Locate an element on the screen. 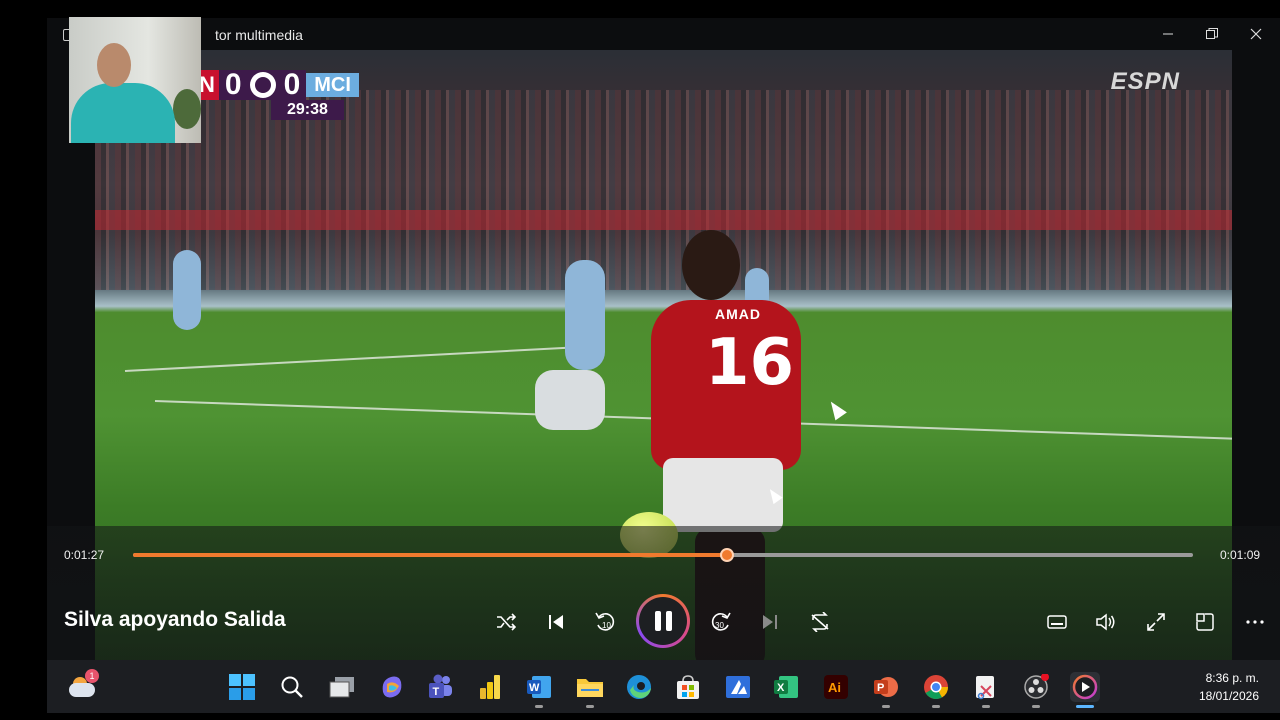  subtitles-button is located at coordinates (1057, 622).